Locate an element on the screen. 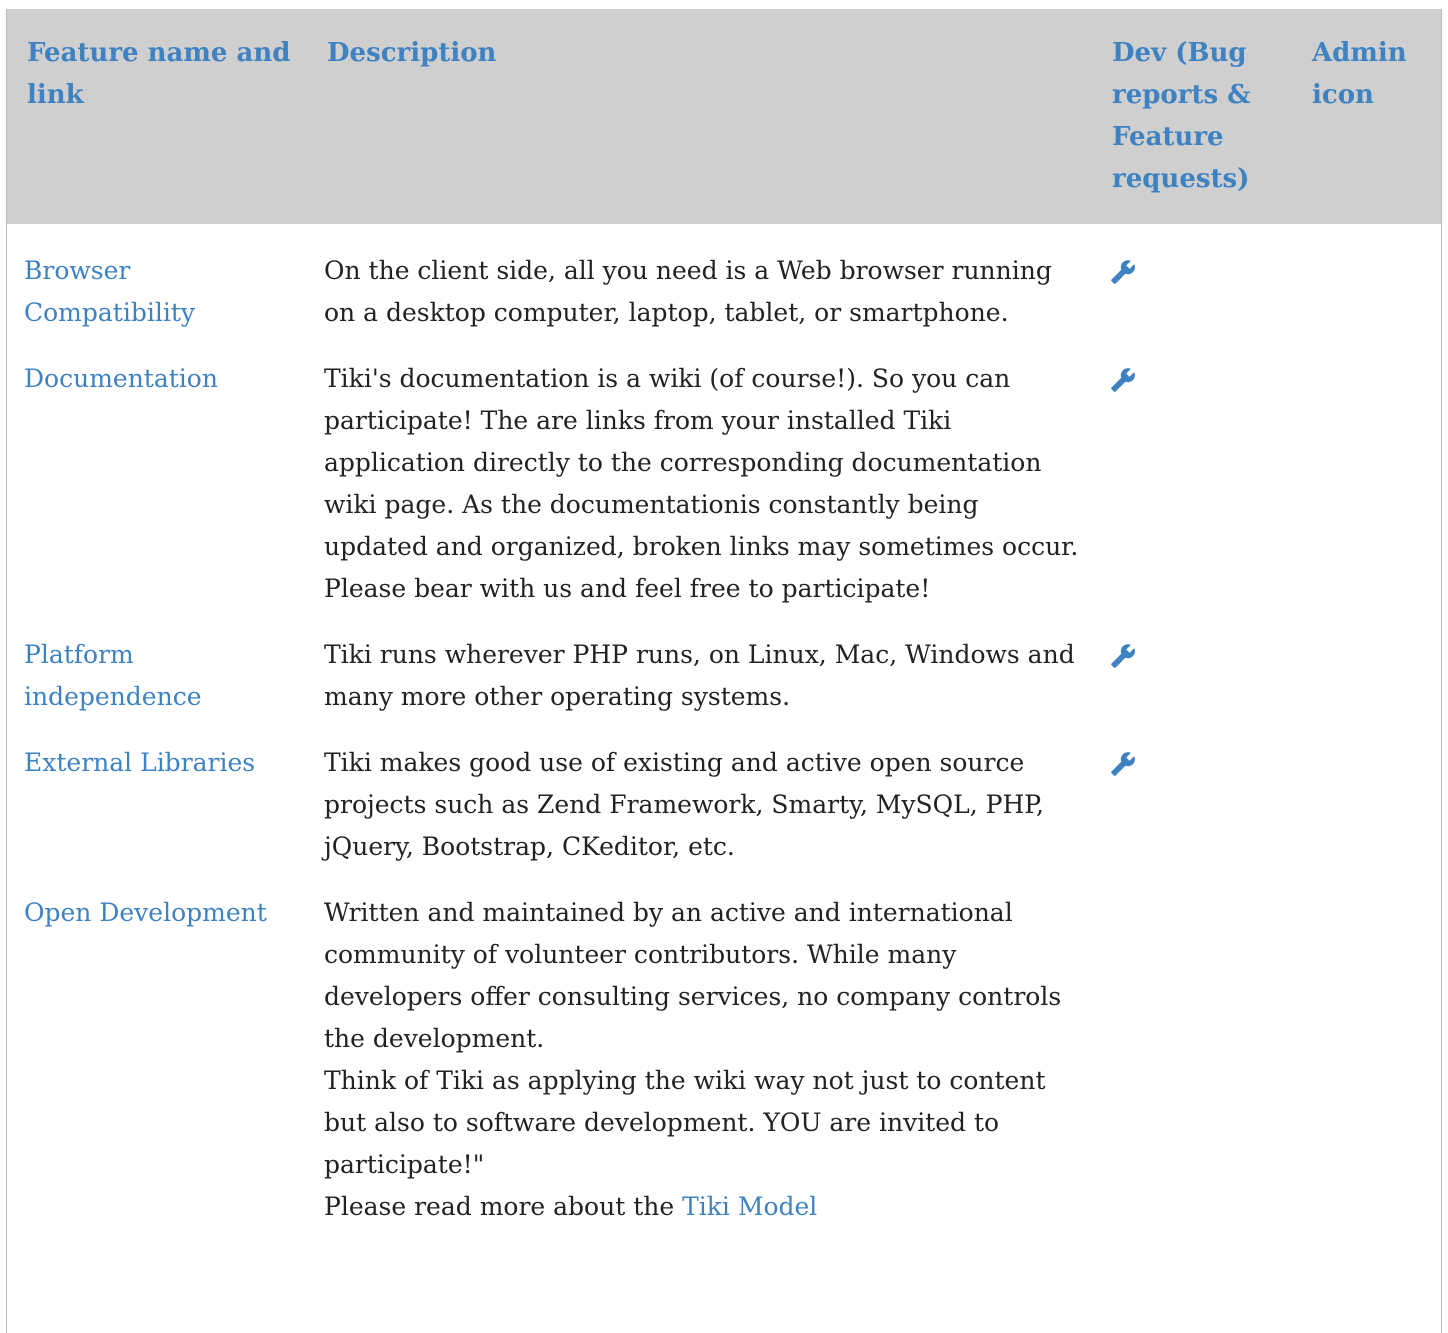  header-dev-label: Dev (Bug reports & Feature requests) is located at coordinates (1181, 116).